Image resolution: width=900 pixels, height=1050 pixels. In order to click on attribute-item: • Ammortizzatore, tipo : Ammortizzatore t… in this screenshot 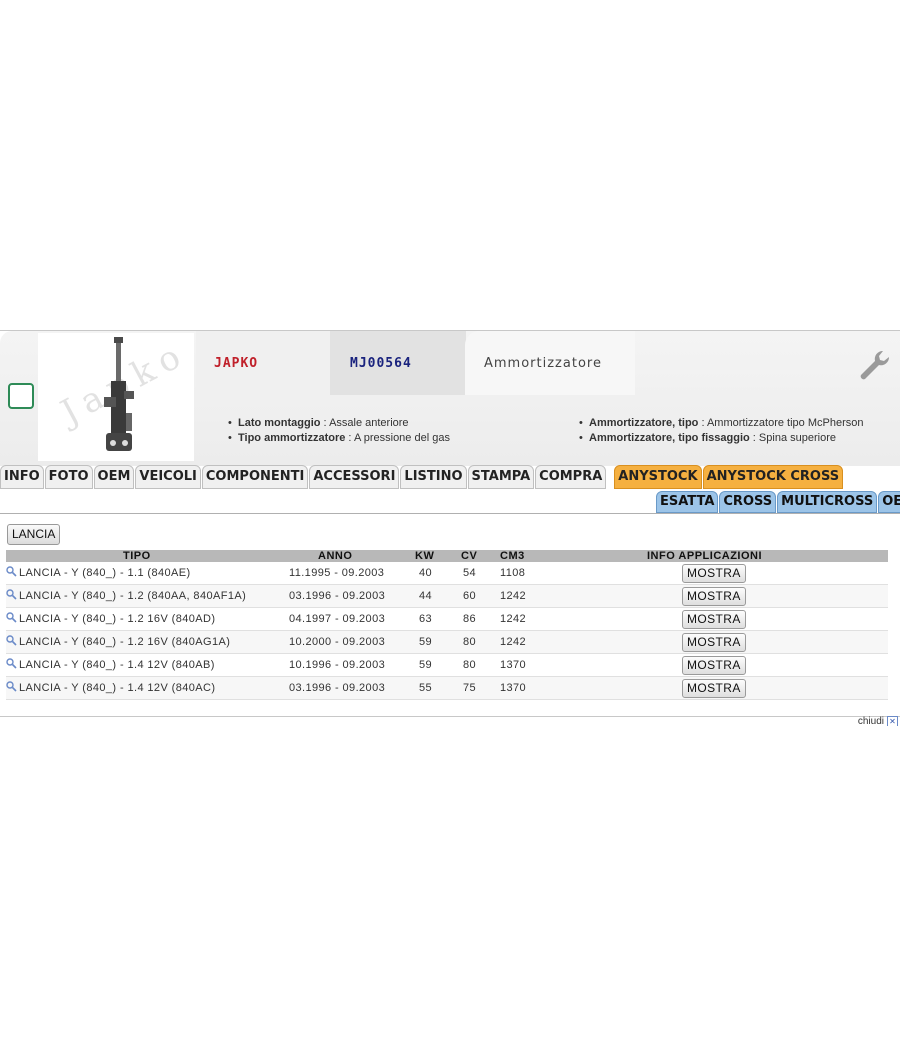, I will do `click(721, 423)`.